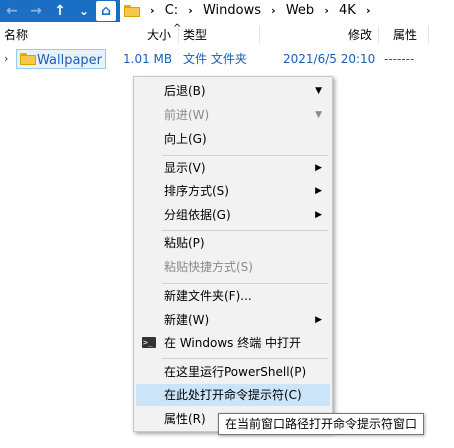  What do you see at coordinates (347, 11) in the screenshot?
I see `breadcrumb-item-4k: 4K` at bounding box center [347, 11].